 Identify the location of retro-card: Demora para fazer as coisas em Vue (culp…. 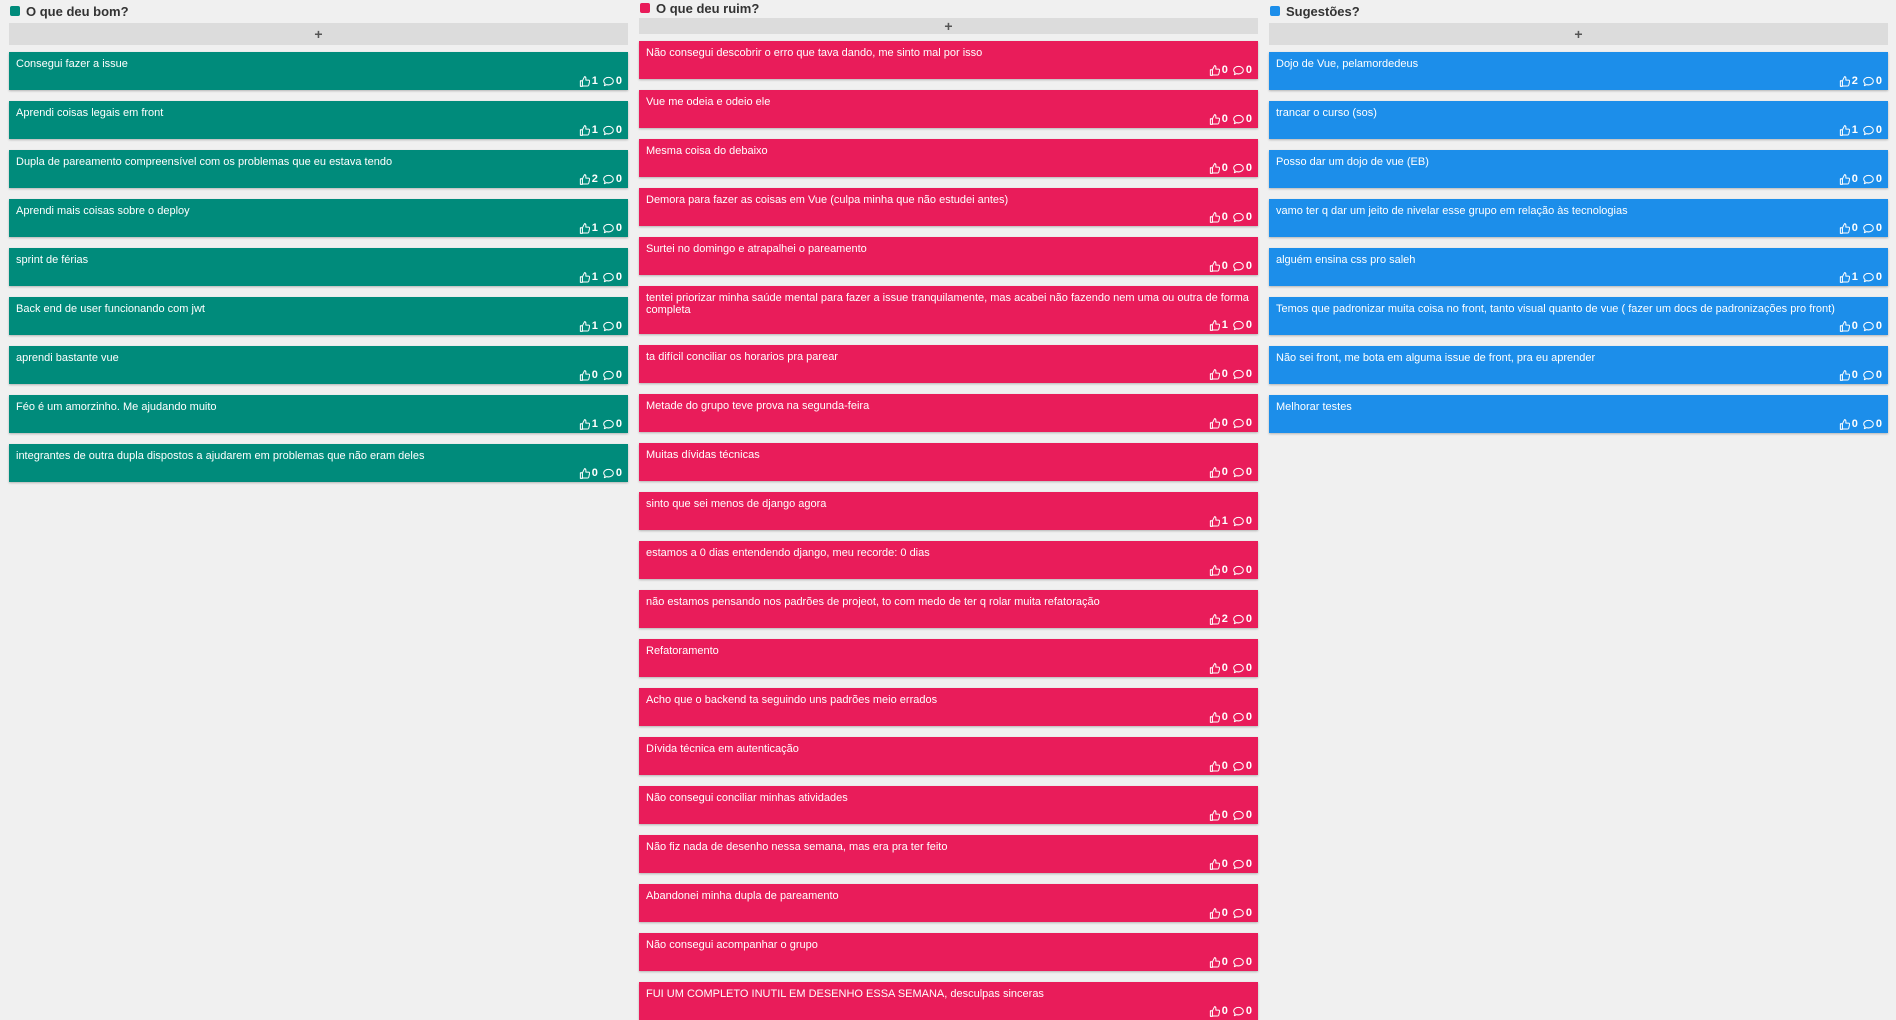
(948, 207).